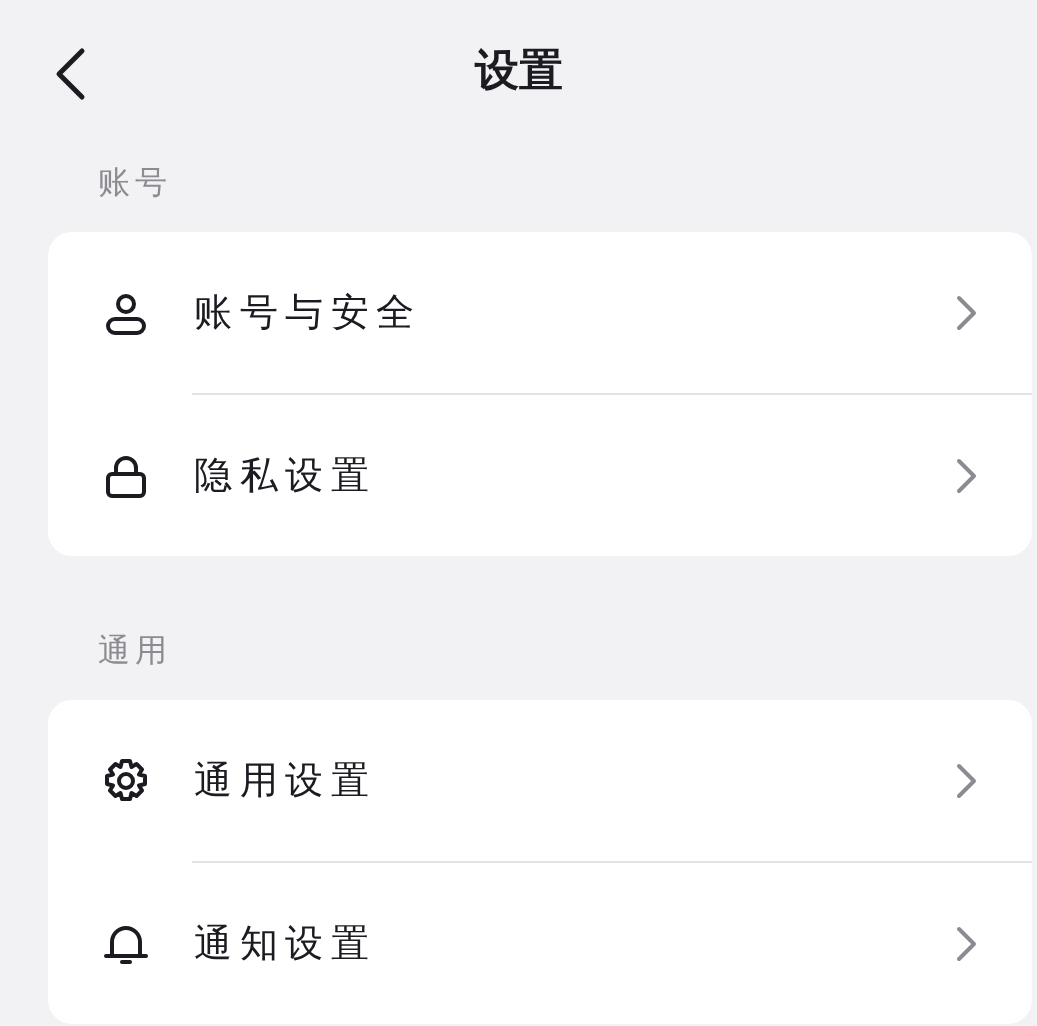 The image size is (1037, 1026). Describe the element at coordinates (286, 780) in the screenshot. I see `row-label: 通用设置` at that location.